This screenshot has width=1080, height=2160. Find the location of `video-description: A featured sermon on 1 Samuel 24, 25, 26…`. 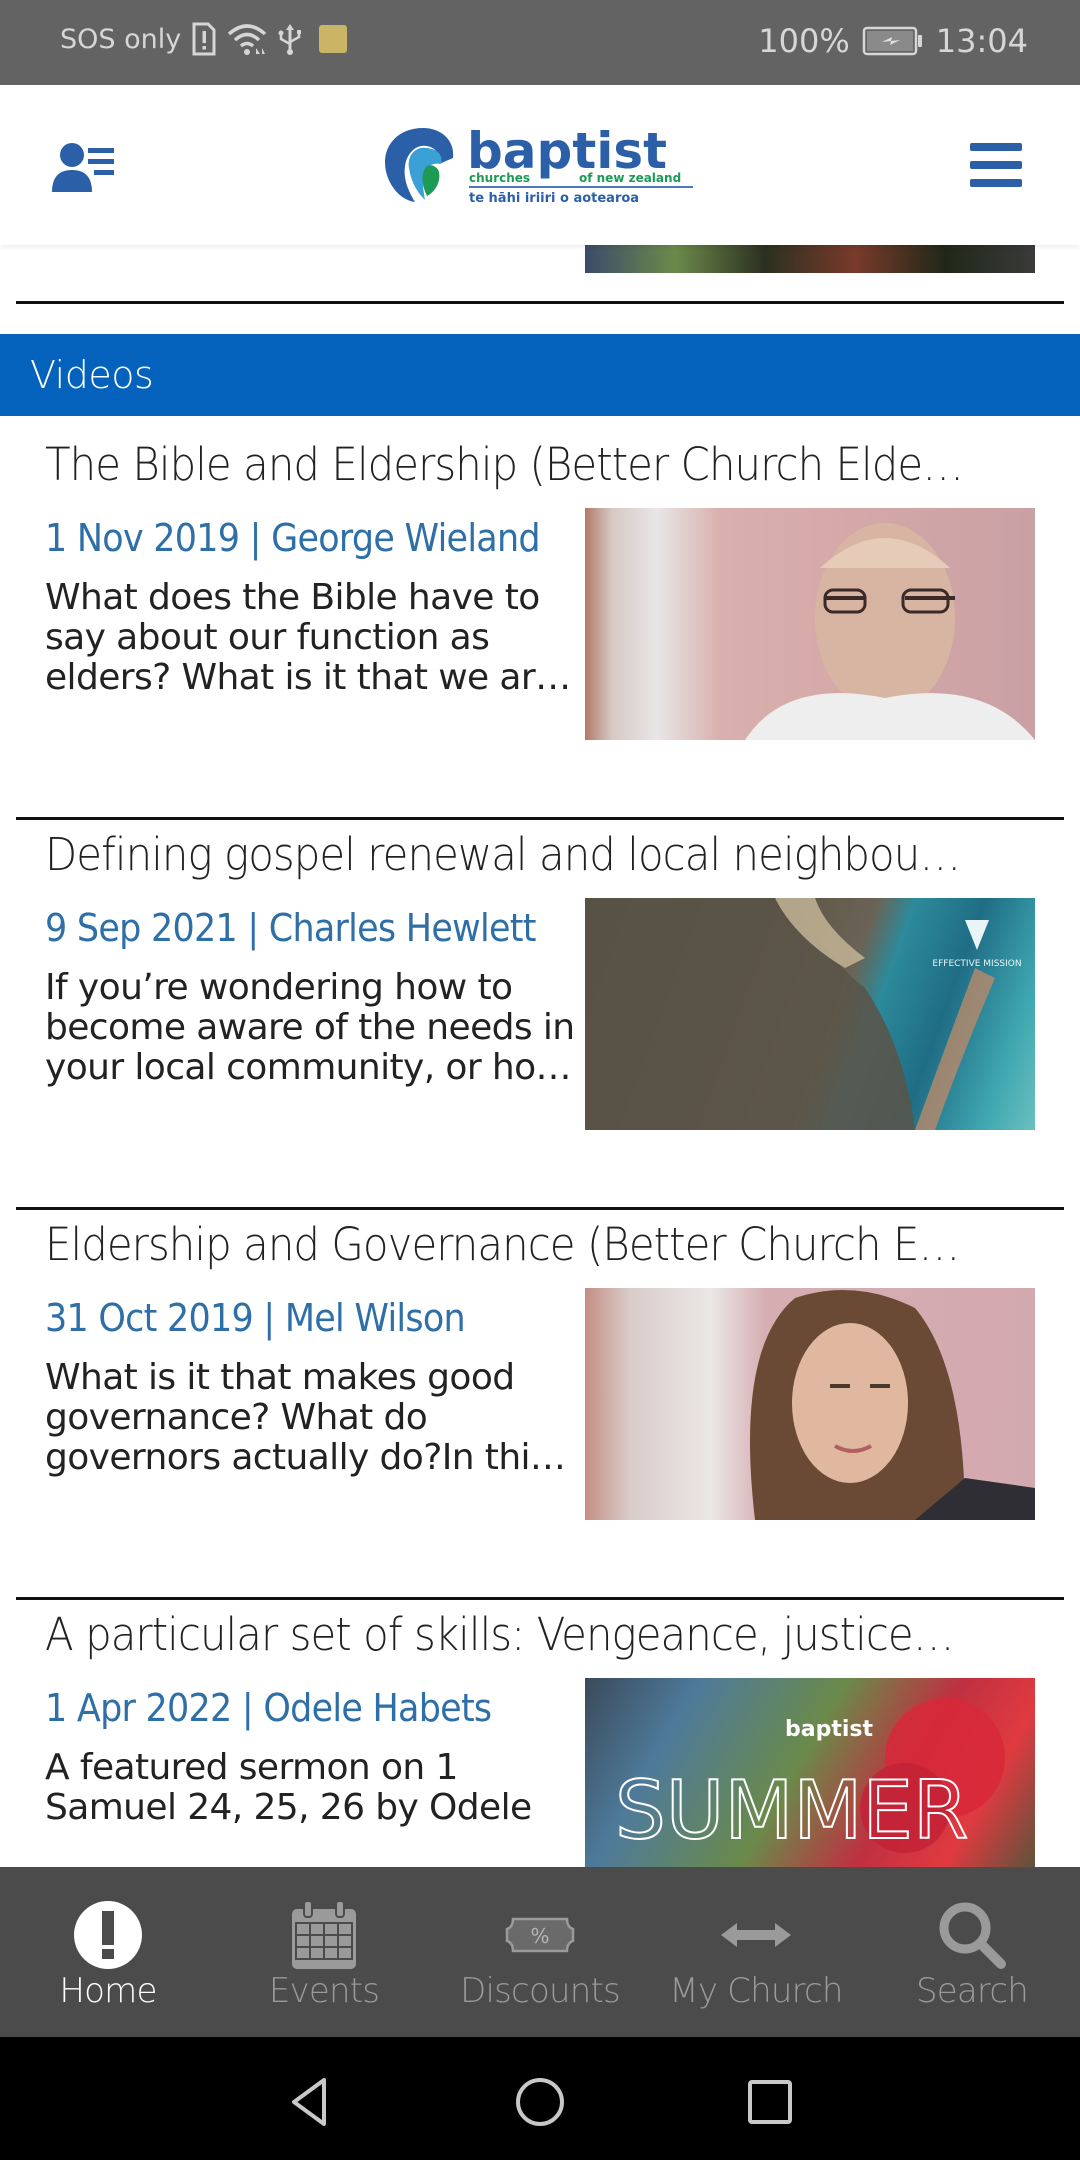

video-description: A featured sermon on 1 Samuel 24, 25, 26… is located at coordinates (288, 1788).